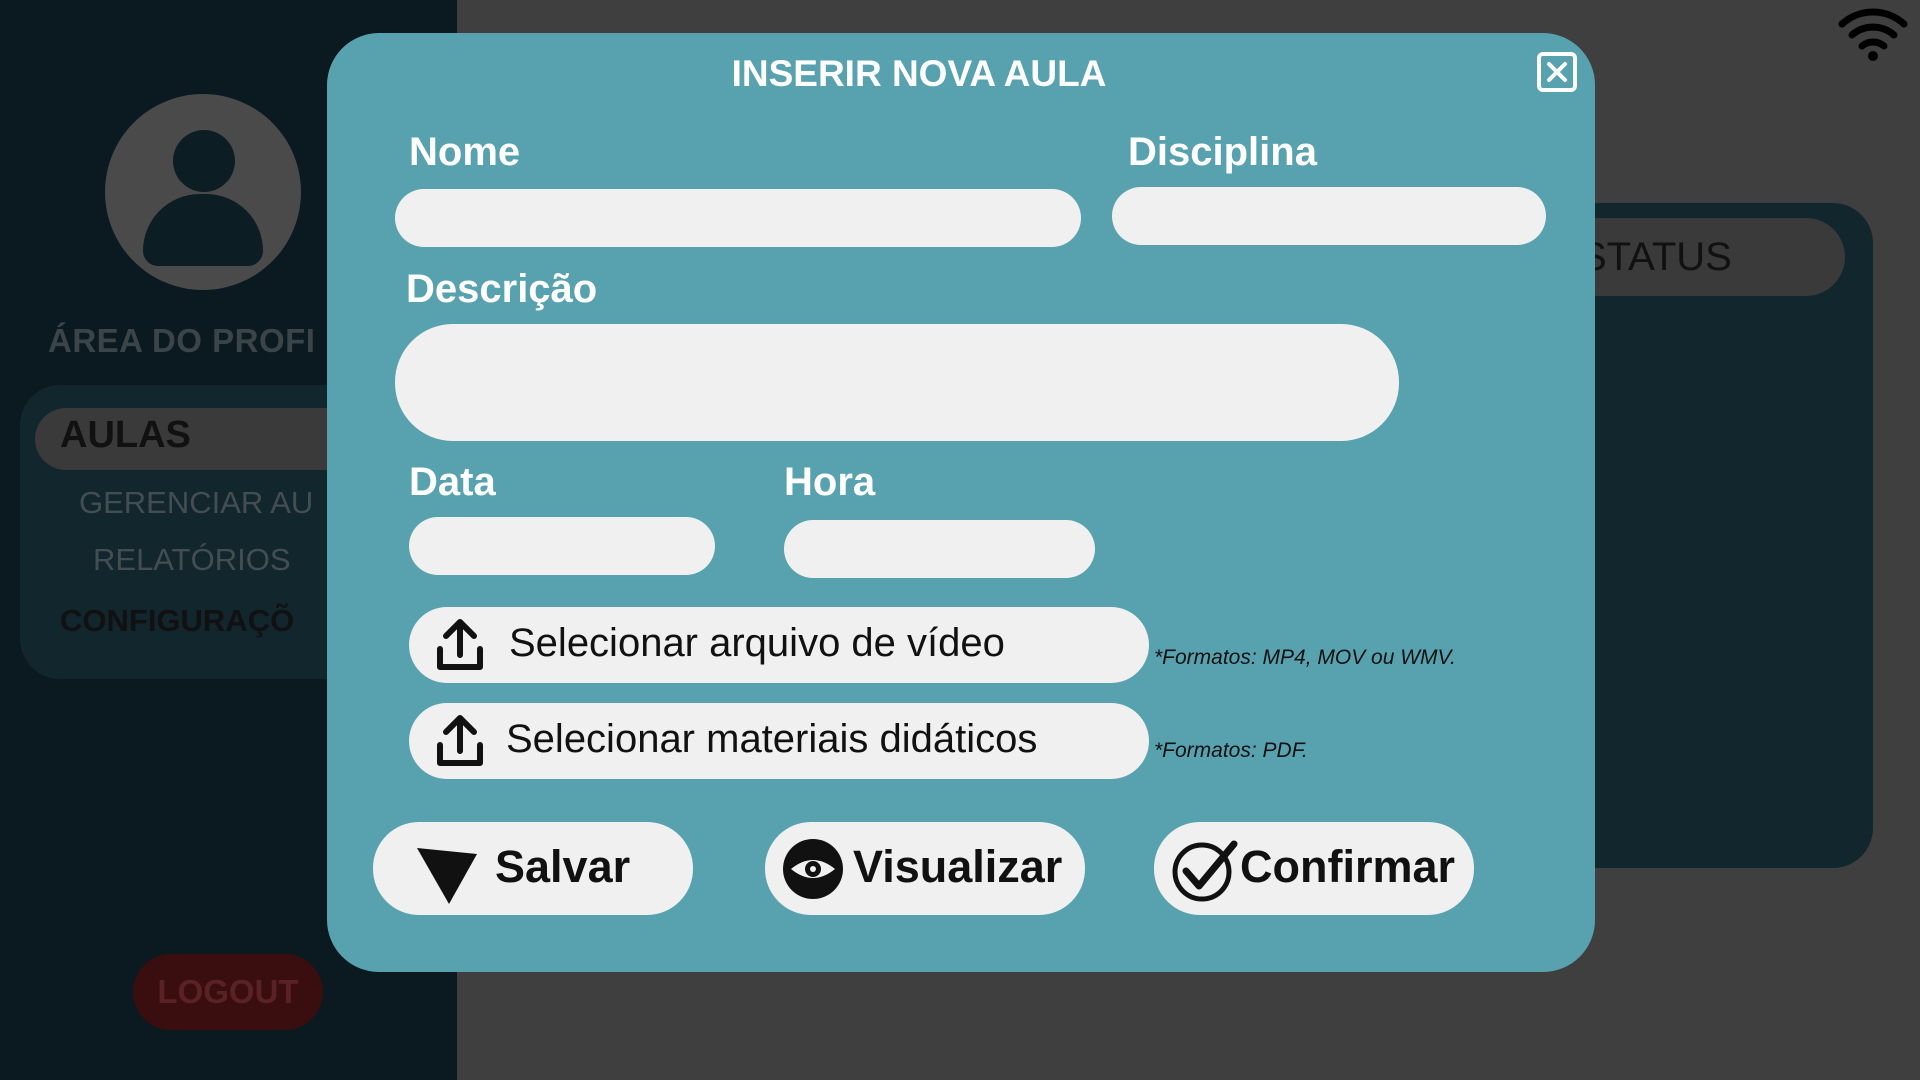 This screenshot has width=1920, height=1080. I want to click on select-video-button: Selecionar arquivo de vídeo, so click(779, 645).